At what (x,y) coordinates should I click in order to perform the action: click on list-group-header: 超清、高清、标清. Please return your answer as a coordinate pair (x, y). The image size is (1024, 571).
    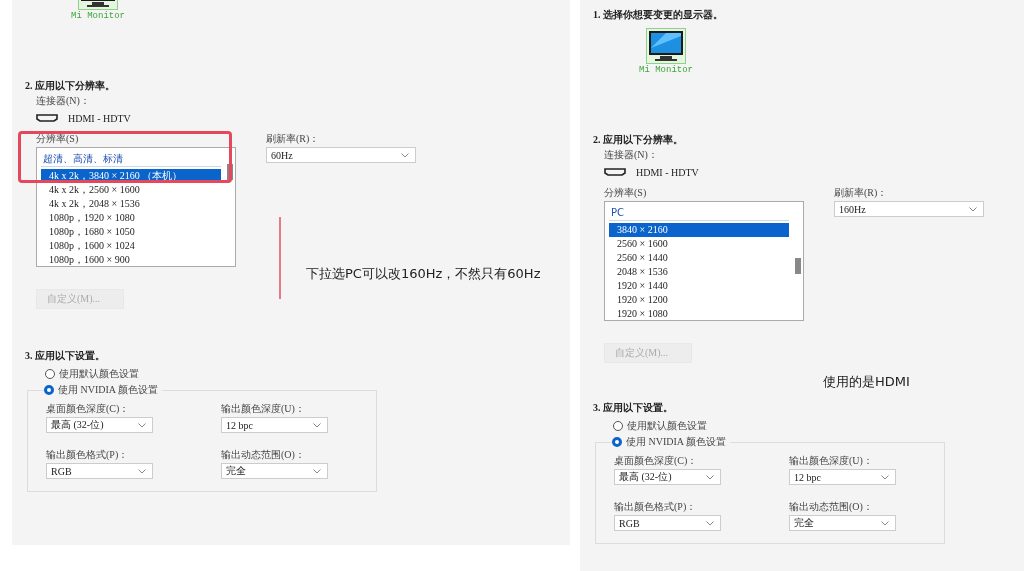
    Looking at the image, I should click on (131, 159).